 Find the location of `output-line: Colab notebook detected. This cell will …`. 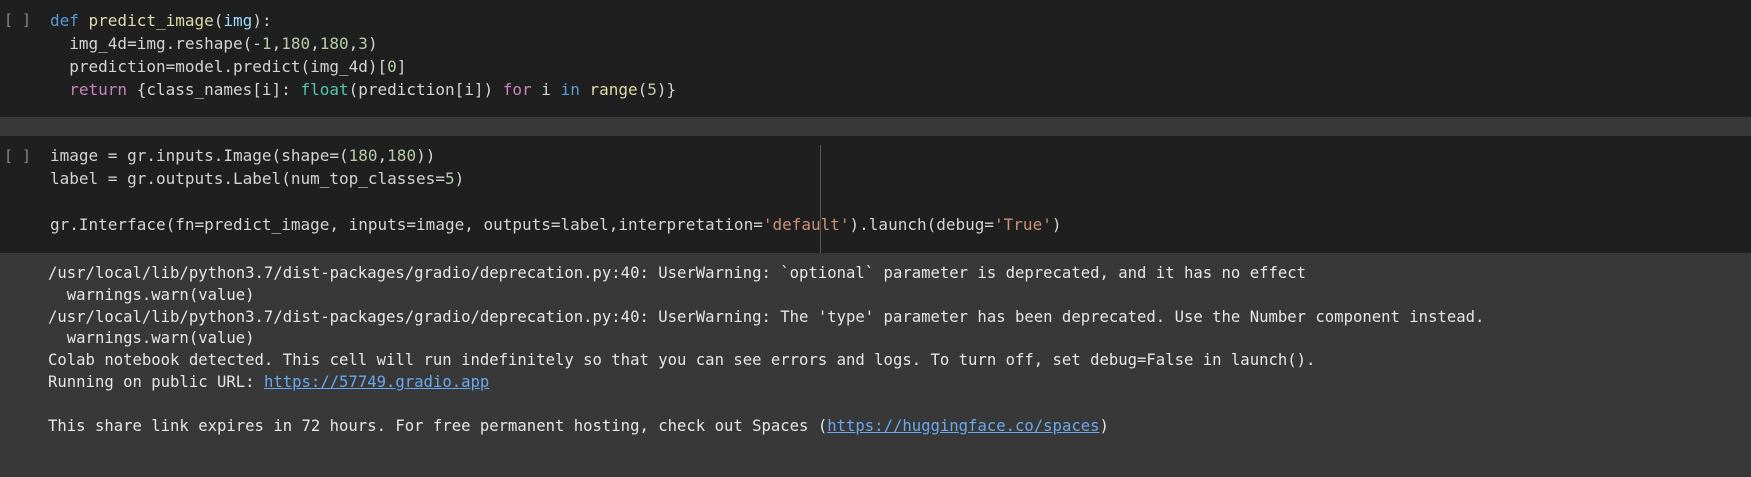

output-line: Colab notebook detected. This cell will … is located at coordinates (682, 360).